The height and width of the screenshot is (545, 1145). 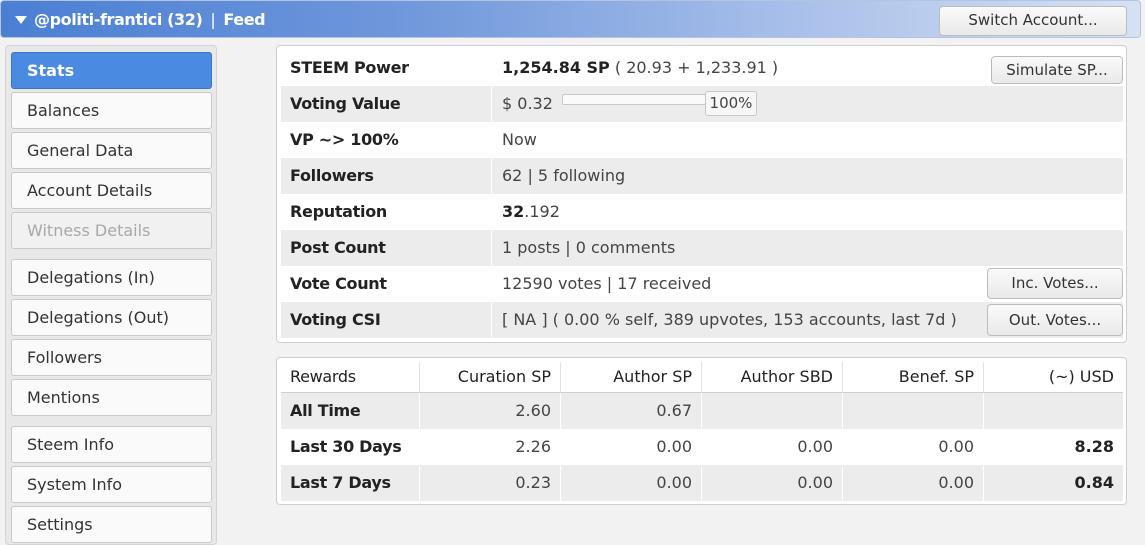 I want to click on account-name: @politi-frantici (32), so click(x=118, y=19).